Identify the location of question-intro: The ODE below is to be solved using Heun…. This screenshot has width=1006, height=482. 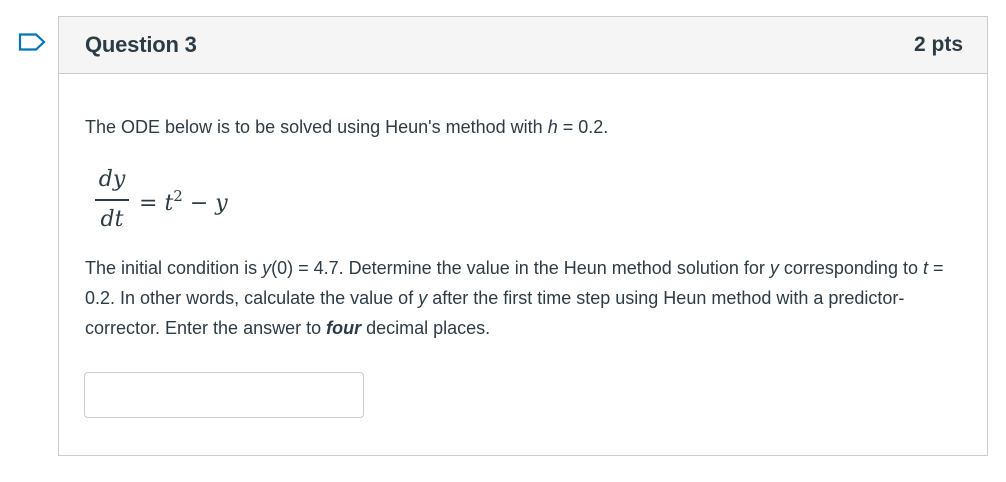
(346, 127).